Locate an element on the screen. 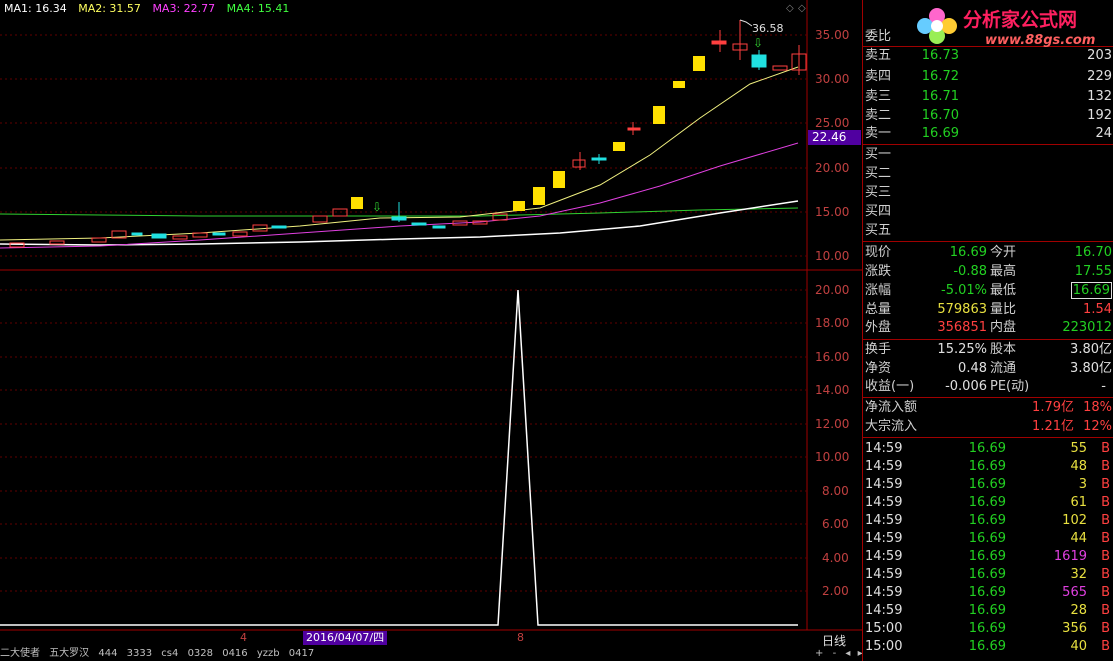 The width and height of the screenshot is (1113, 661). bid-row: 买三 is located at coordinates (988, 193).